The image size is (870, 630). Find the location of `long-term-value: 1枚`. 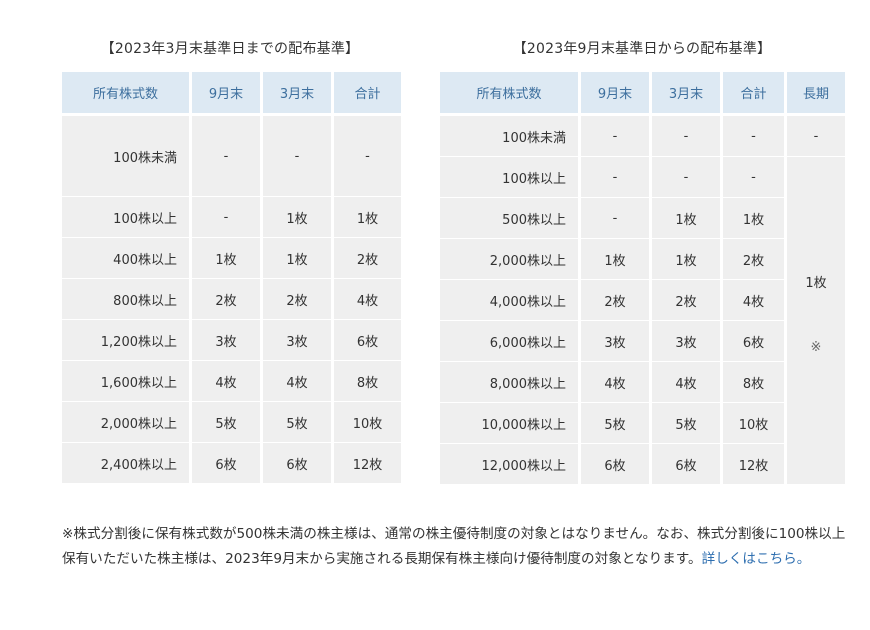

long-term-value: 1枚 is located at coordinates (816, 283).